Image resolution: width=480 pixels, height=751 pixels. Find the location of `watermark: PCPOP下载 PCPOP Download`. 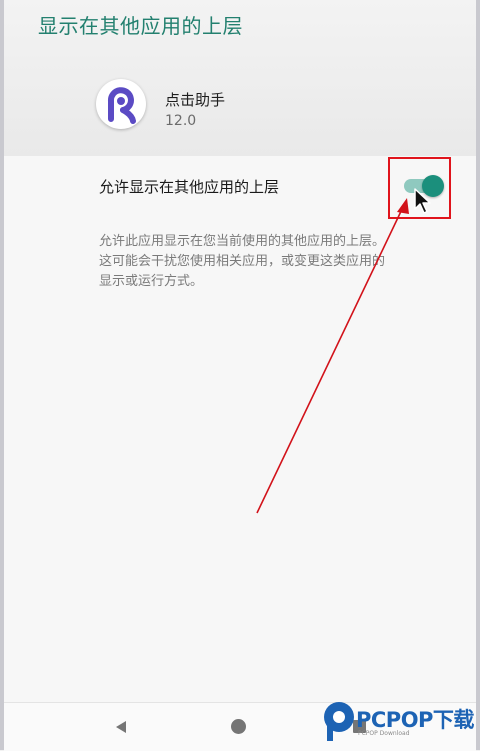

watermark: PCPOP下载 PCPOP Download is located at coordinates (400, 722).